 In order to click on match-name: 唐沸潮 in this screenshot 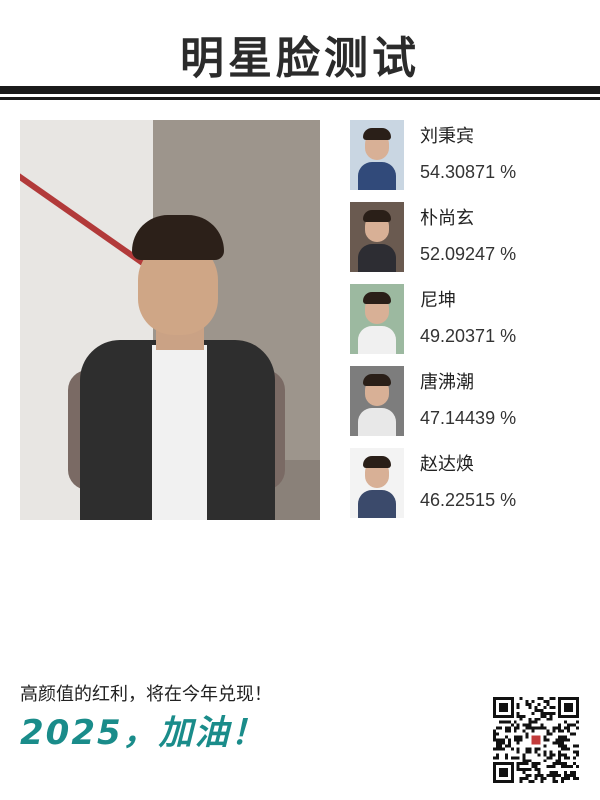, I will do `click(447, 382)`.